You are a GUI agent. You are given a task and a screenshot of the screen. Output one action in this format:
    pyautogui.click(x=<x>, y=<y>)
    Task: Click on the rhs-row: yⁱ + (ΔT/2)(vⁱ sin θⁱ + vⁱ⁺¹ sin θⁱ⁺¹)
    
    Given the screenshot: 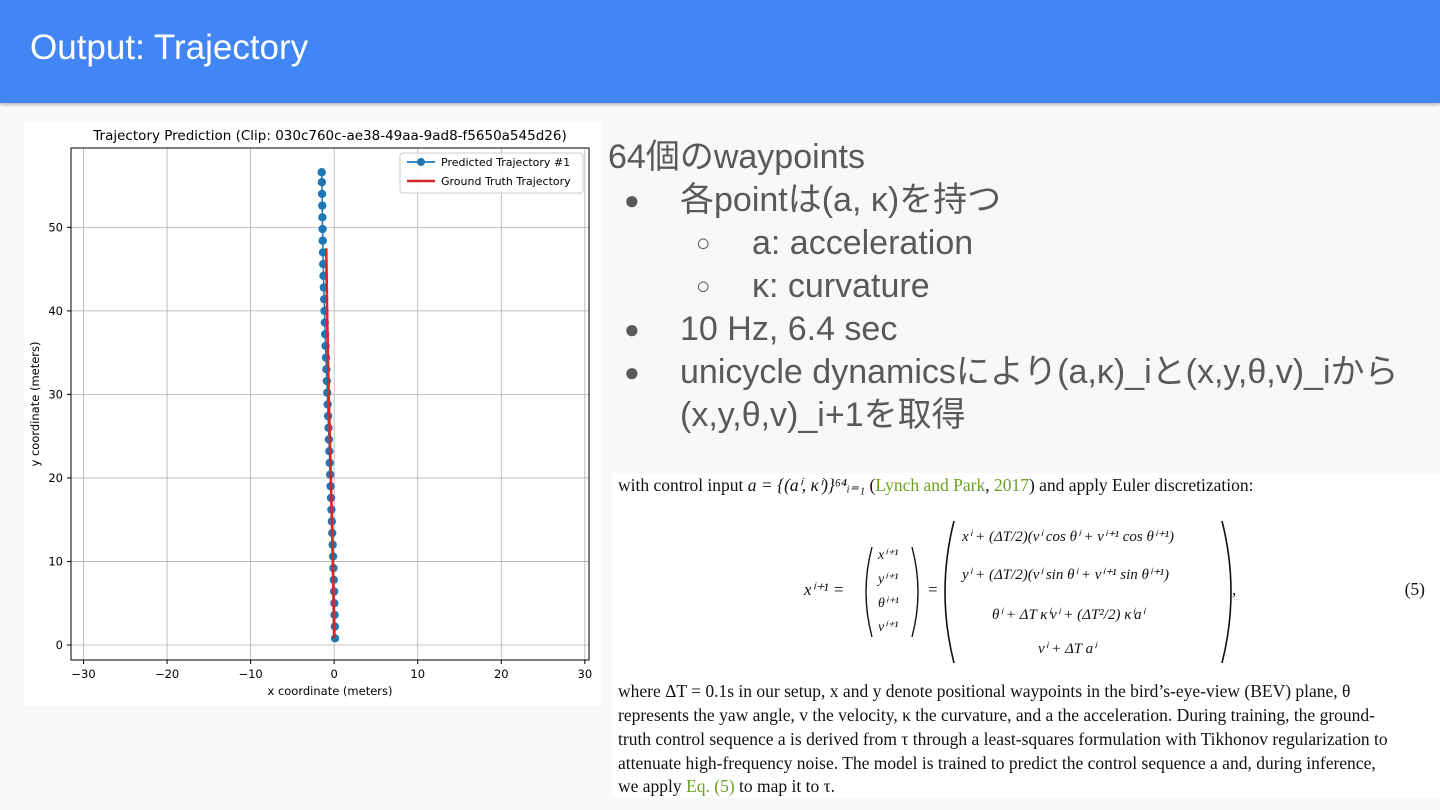 What is the action you would take?
    pyautogui.click(x=1064, y=575)
    